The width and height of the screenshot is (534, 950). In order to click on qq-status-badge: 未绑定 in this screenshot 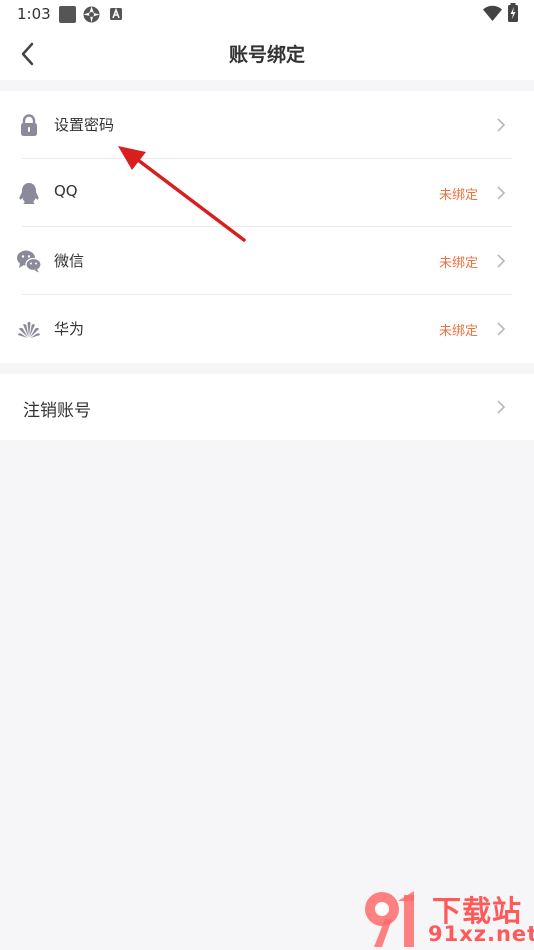, I will do `click(458, 195)`.